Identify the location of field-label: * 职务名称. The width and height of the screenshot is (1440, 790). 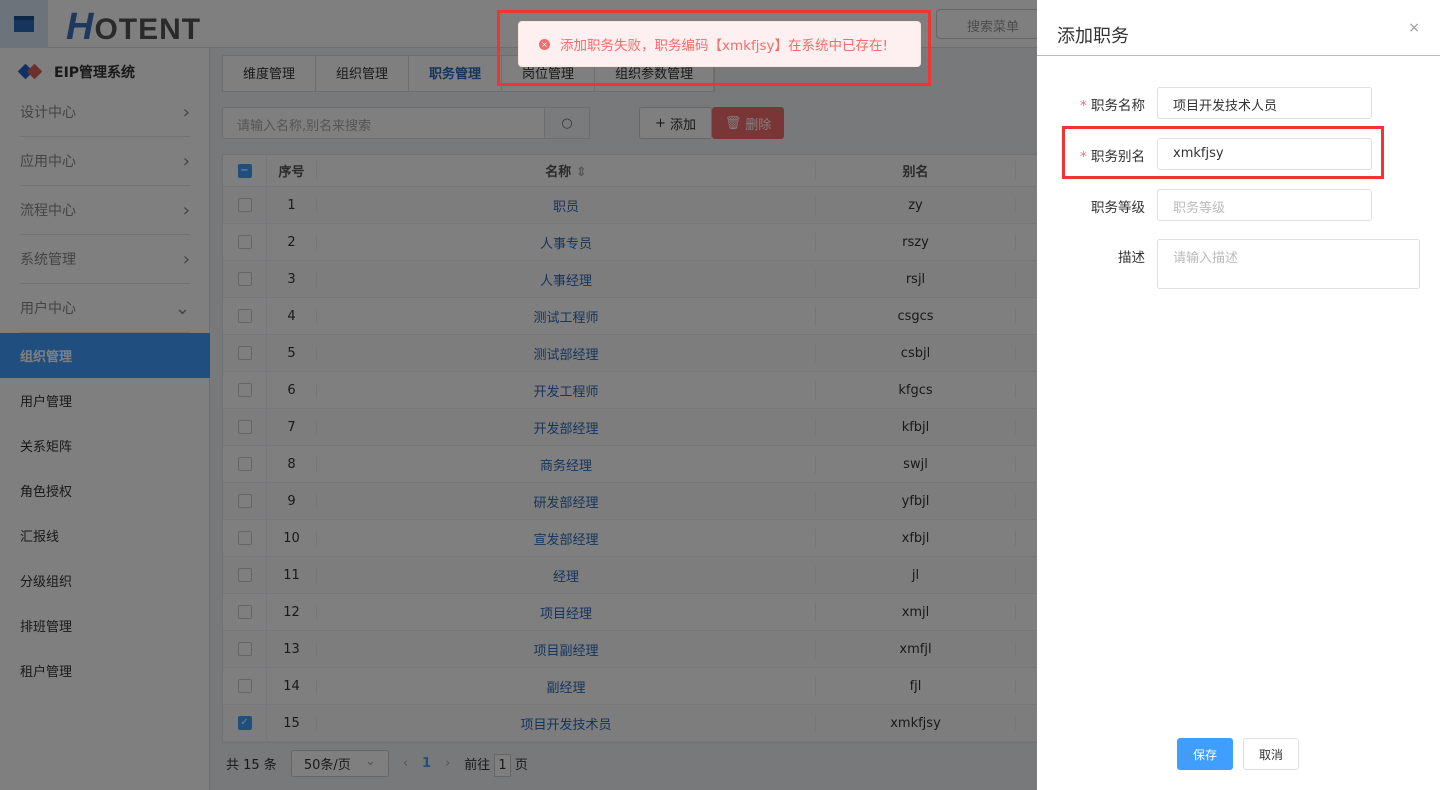
(1112, 106).